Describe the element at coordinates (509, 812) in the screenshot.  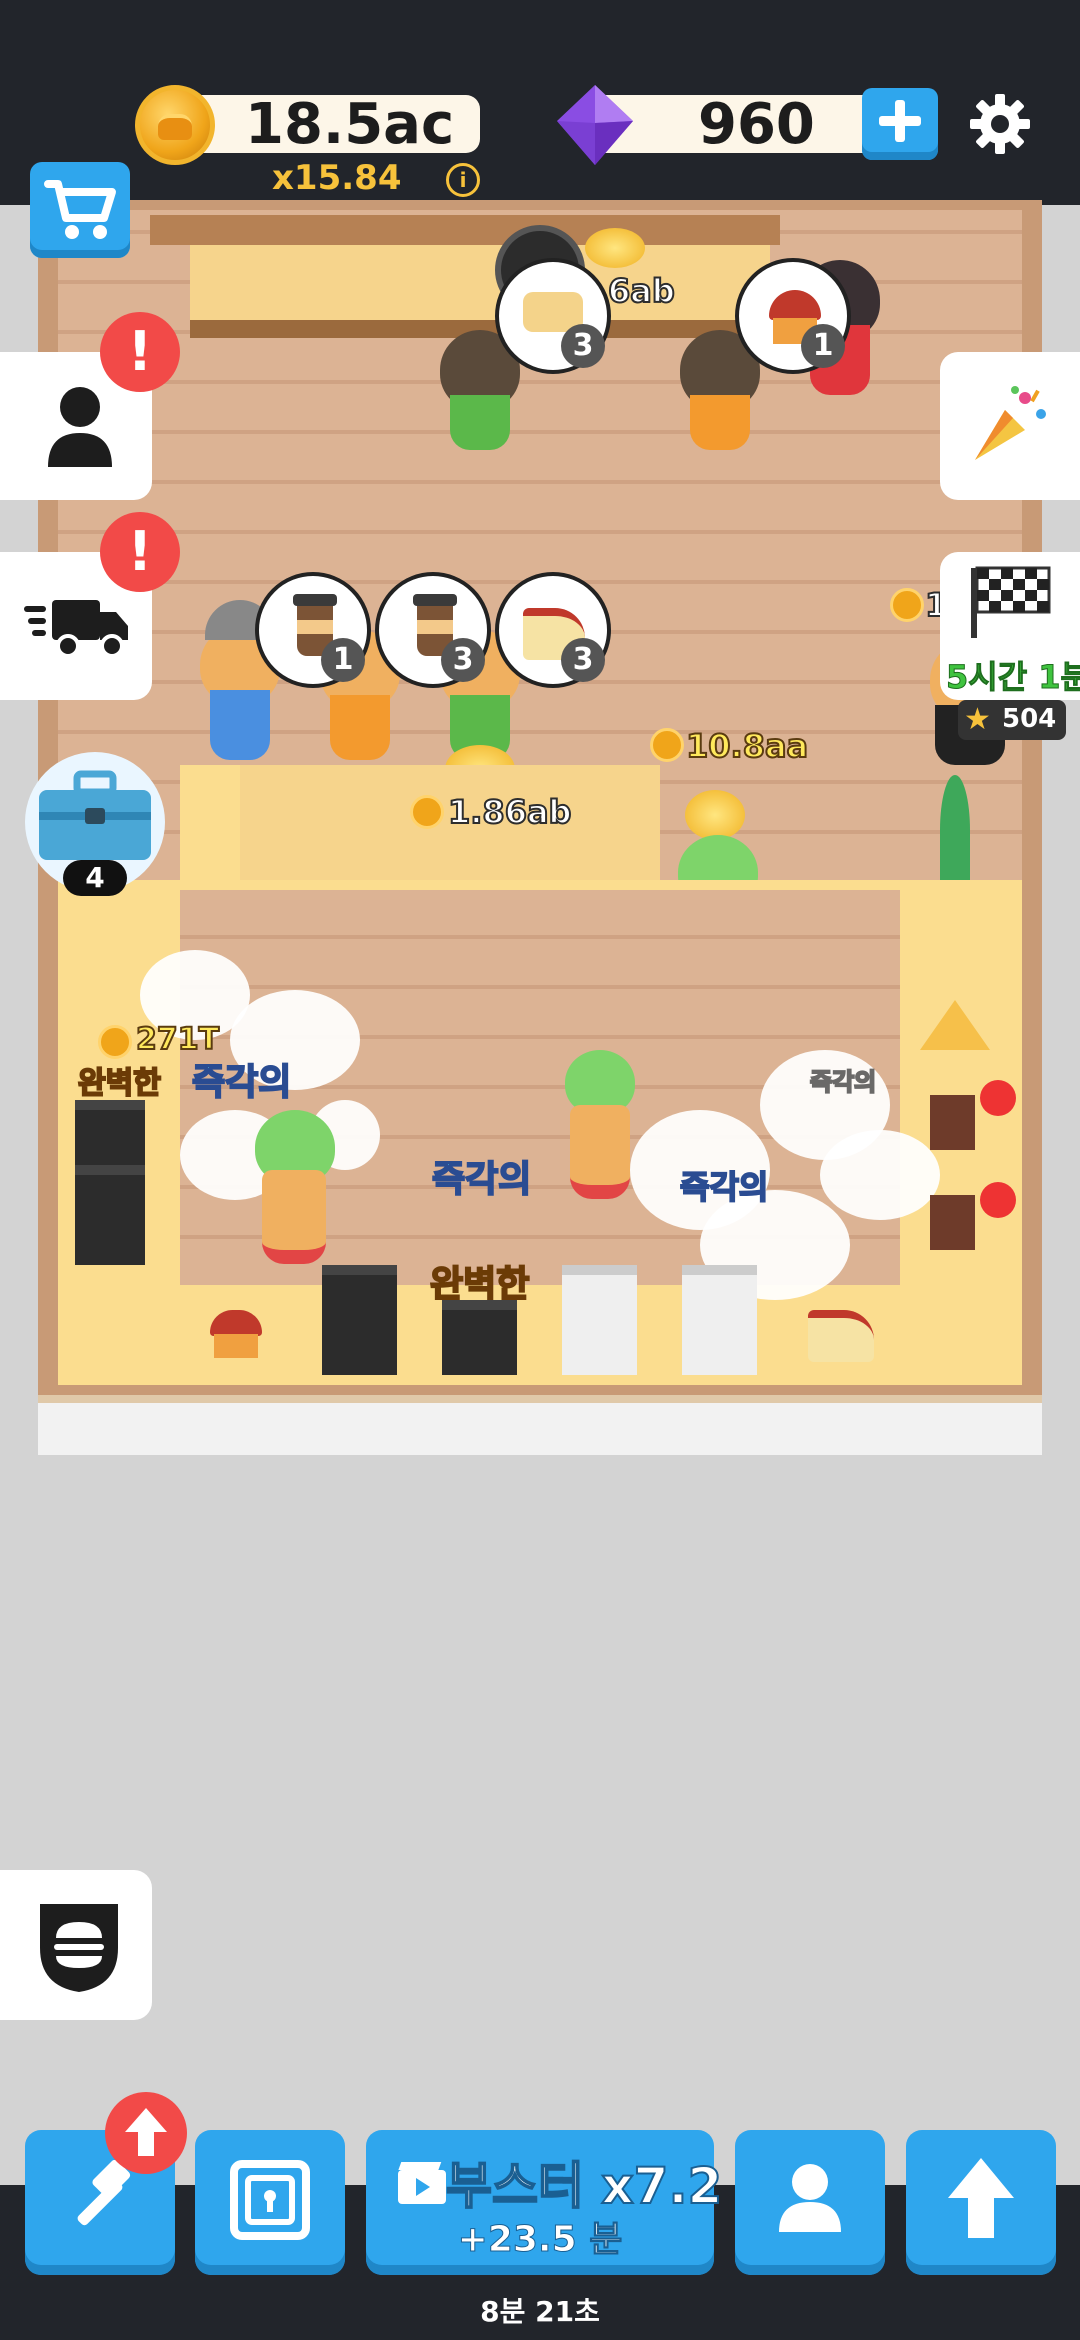
I see `tip-label: 1.86ab` at that location.